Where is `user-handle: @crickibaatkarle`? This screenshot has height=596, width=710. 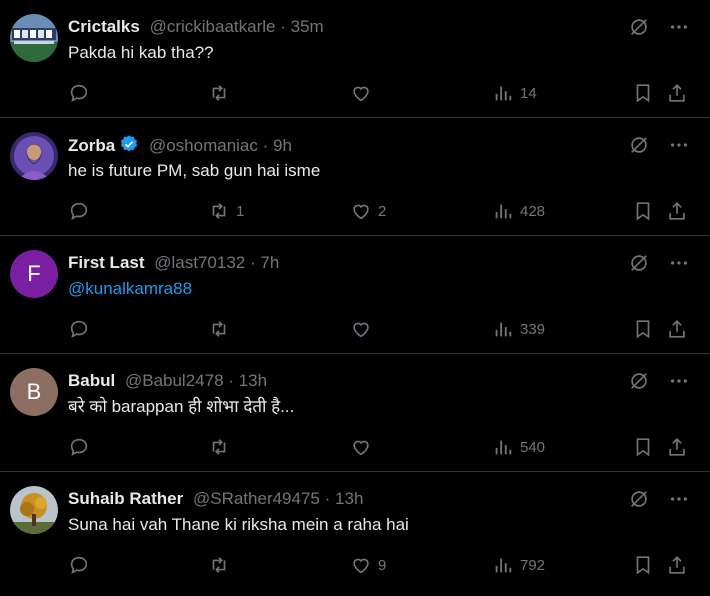 user-handle: @crickibaatkarle is located at coordinates (213, 26).